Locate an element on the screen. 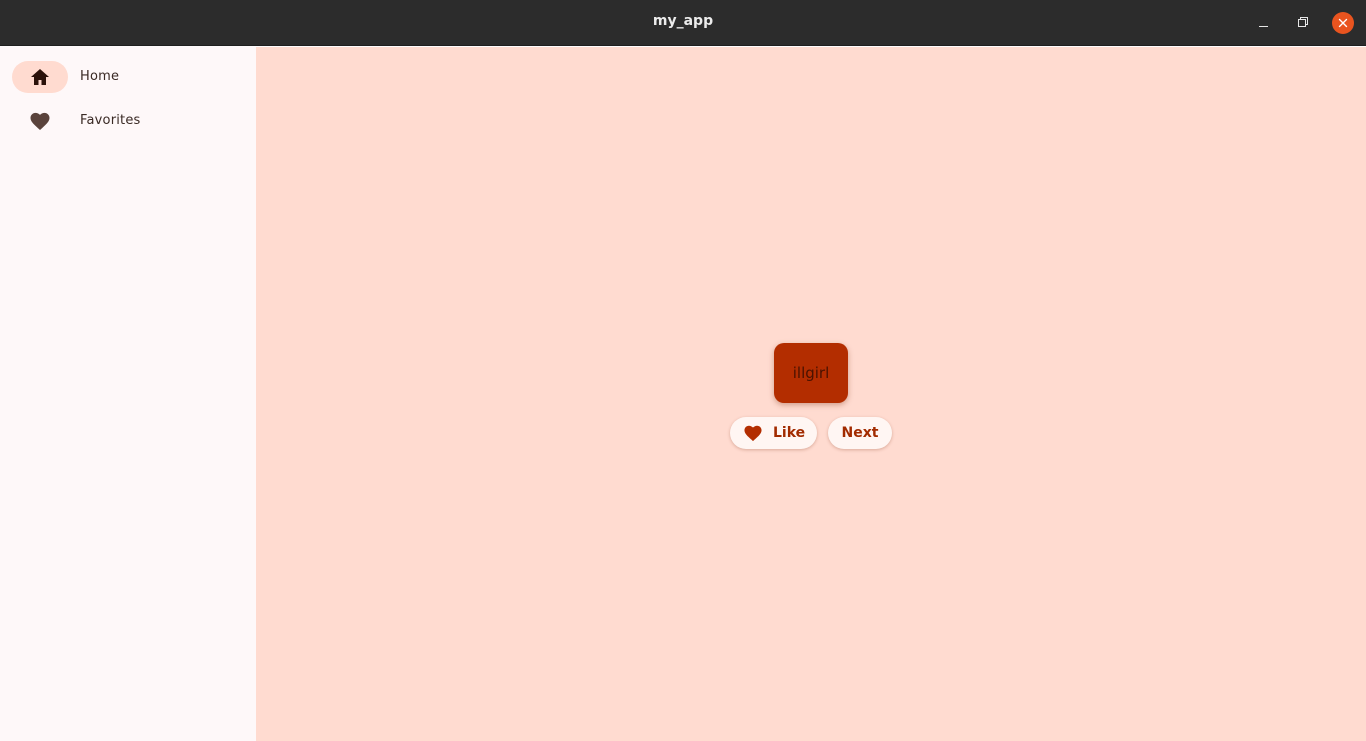 Image resolution: width=1366 pixels, height=741 pixels. nav-label-favorites: Favorites is located at coordinates (110, 120).